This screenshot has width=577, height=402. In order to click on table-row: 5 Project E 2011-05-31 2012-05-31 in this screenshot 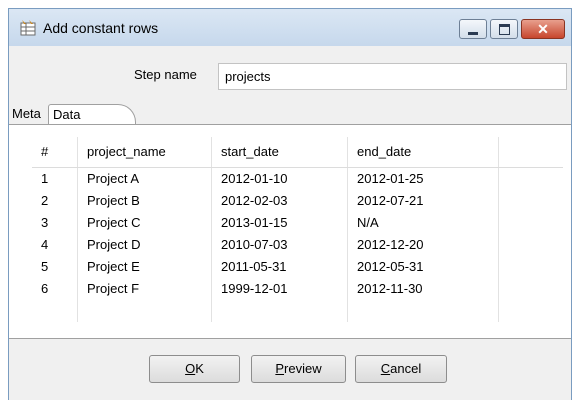, I will do `click(297, 267)`.